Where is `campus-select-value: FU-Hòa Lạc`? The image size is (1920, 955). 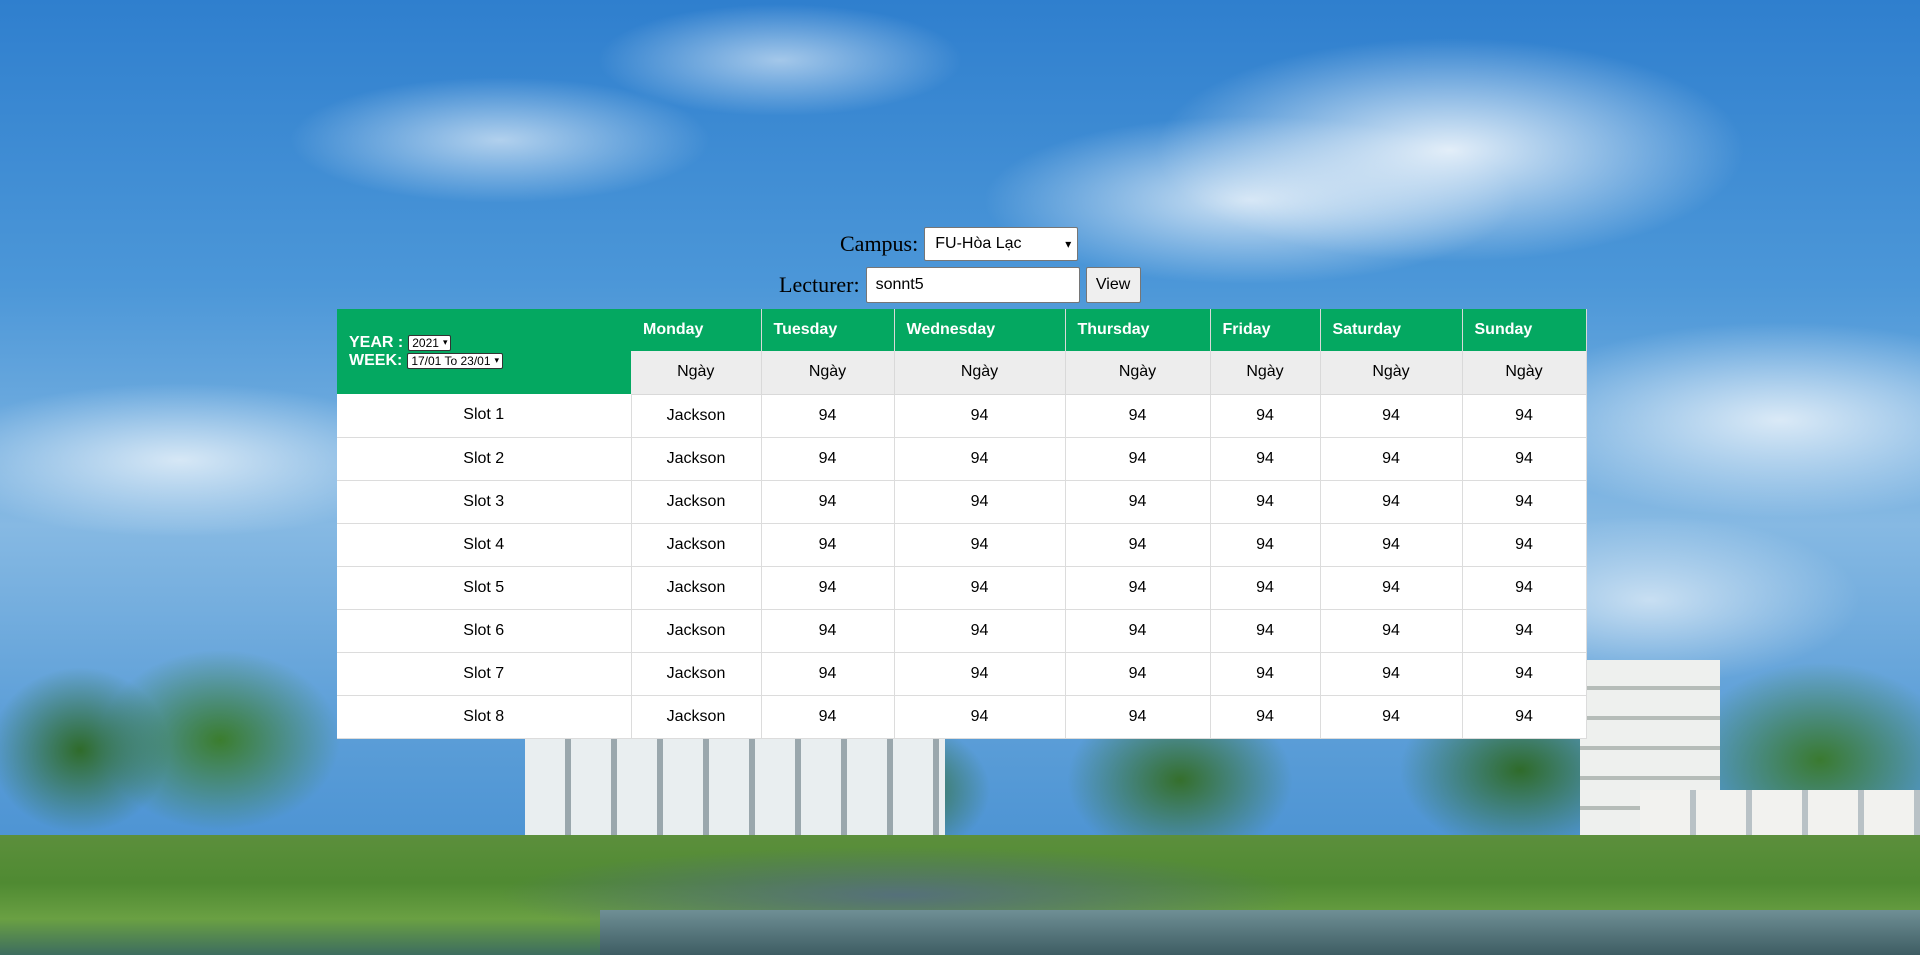
campus-select-value: FU-Hòa Lạc is located at coordinates (978, 243).